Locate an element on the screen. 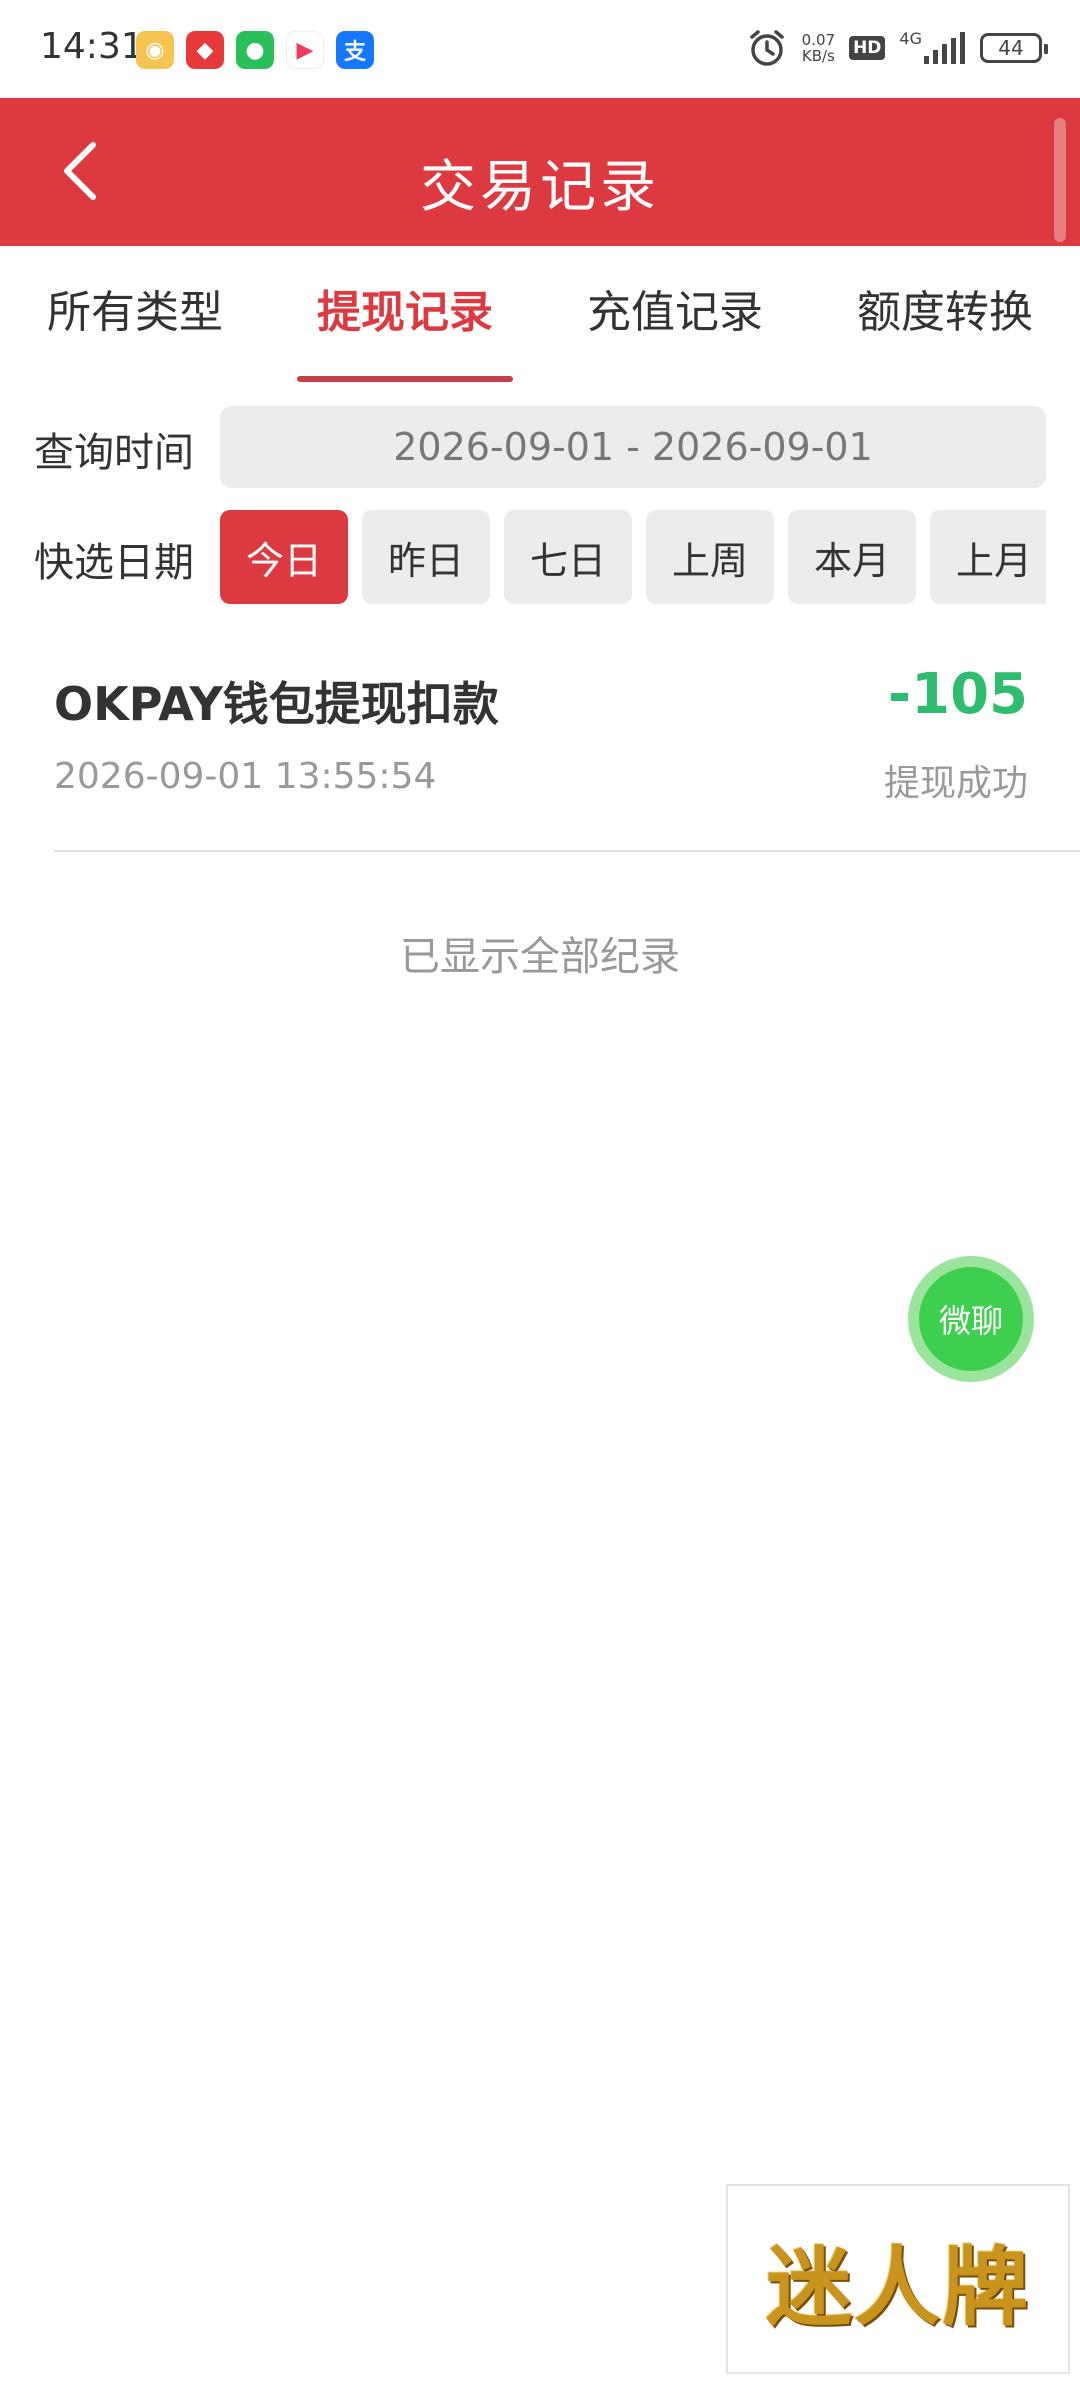 This screenshot has height=2400, width=1080. tab-withdrawal-records: 提现记录 is located at coordinates (405, 316).